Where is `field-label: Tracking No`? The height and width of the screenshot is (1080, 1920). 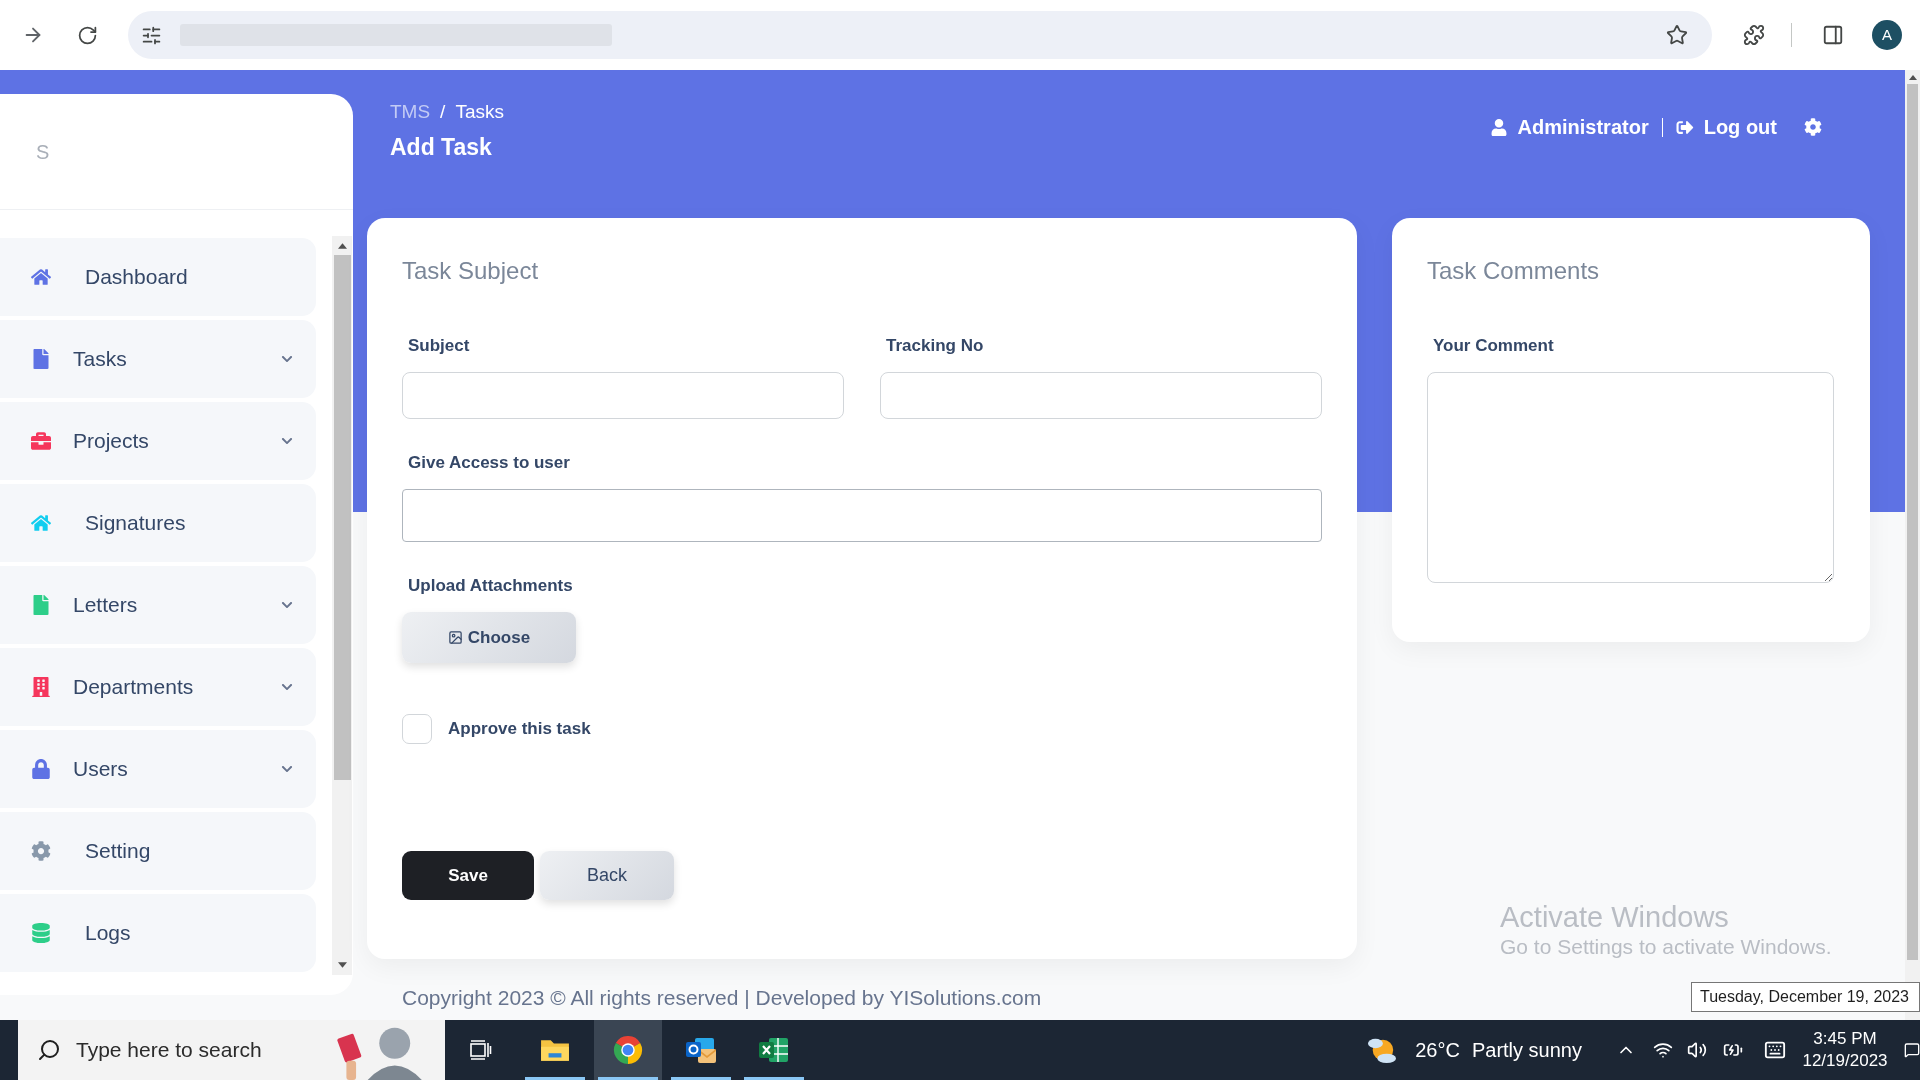
field-label: Tracking No is located at coordinates (934, 346).